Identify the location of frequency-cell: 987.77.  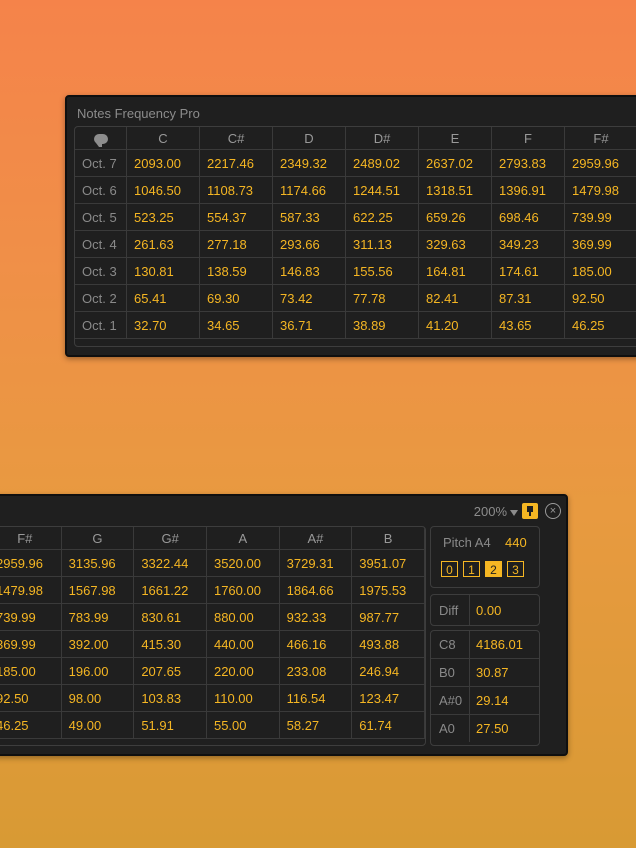
(388, 617).